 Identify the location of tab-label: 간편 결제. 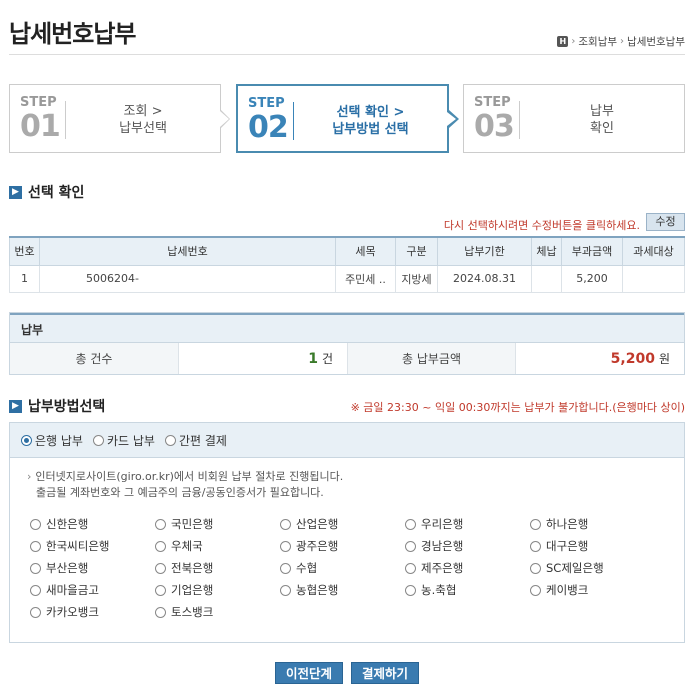
(202, 440).